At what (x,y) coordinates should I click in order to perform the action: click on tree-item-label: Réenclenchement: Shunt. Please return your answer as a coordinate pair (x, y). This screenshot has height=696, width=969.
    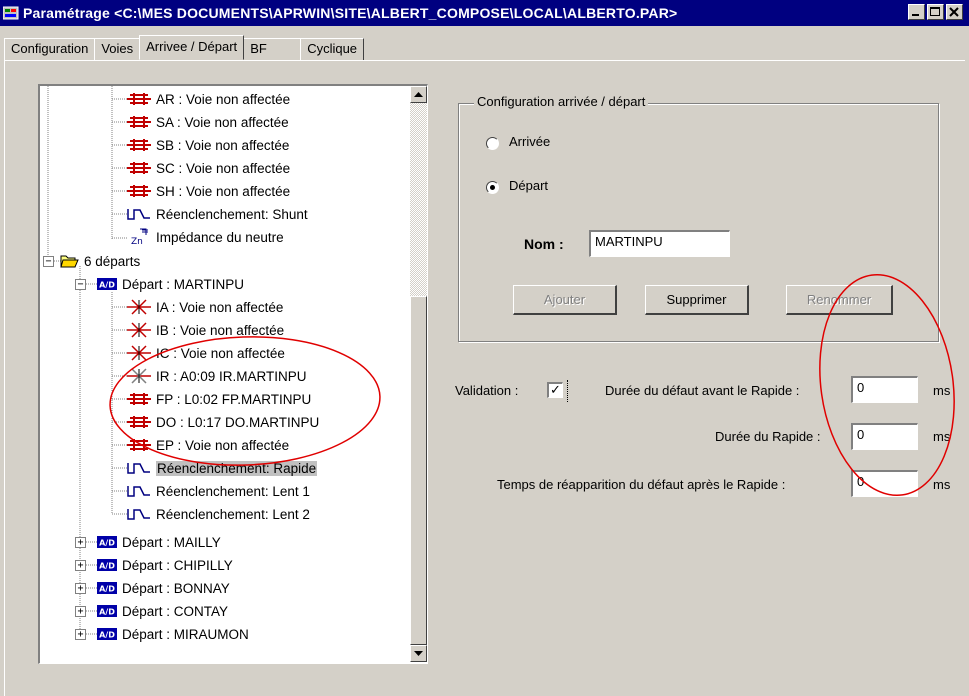
    Looking at the image, I should click on (232, 214).